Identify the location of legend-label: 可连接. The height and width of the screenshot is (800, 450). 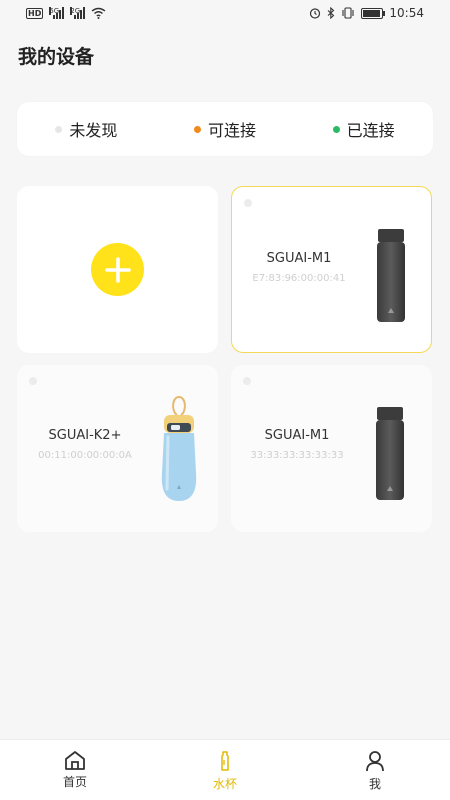
(231, 130).